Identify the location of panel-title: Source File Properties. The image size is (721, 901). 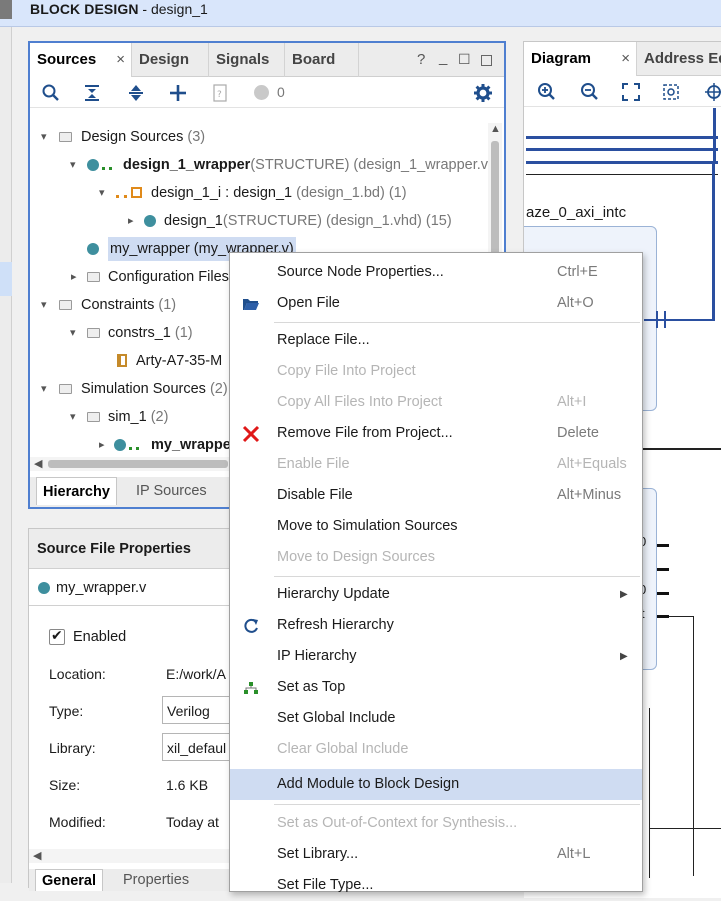
(114, 549).